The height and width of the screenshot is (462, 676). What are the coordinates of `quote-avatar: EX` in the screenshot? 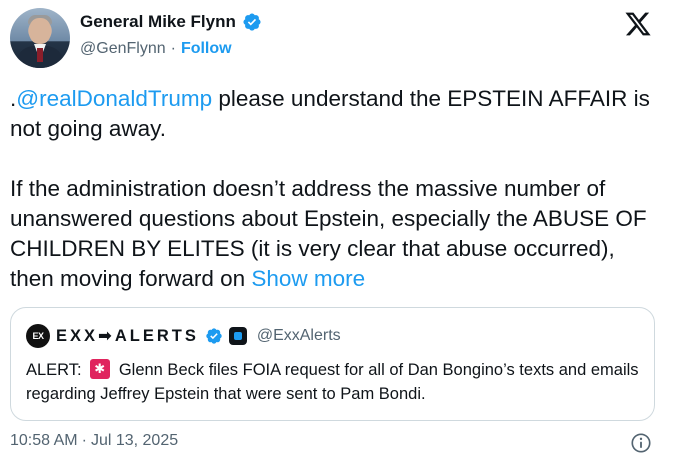 It's located at (38, 336).